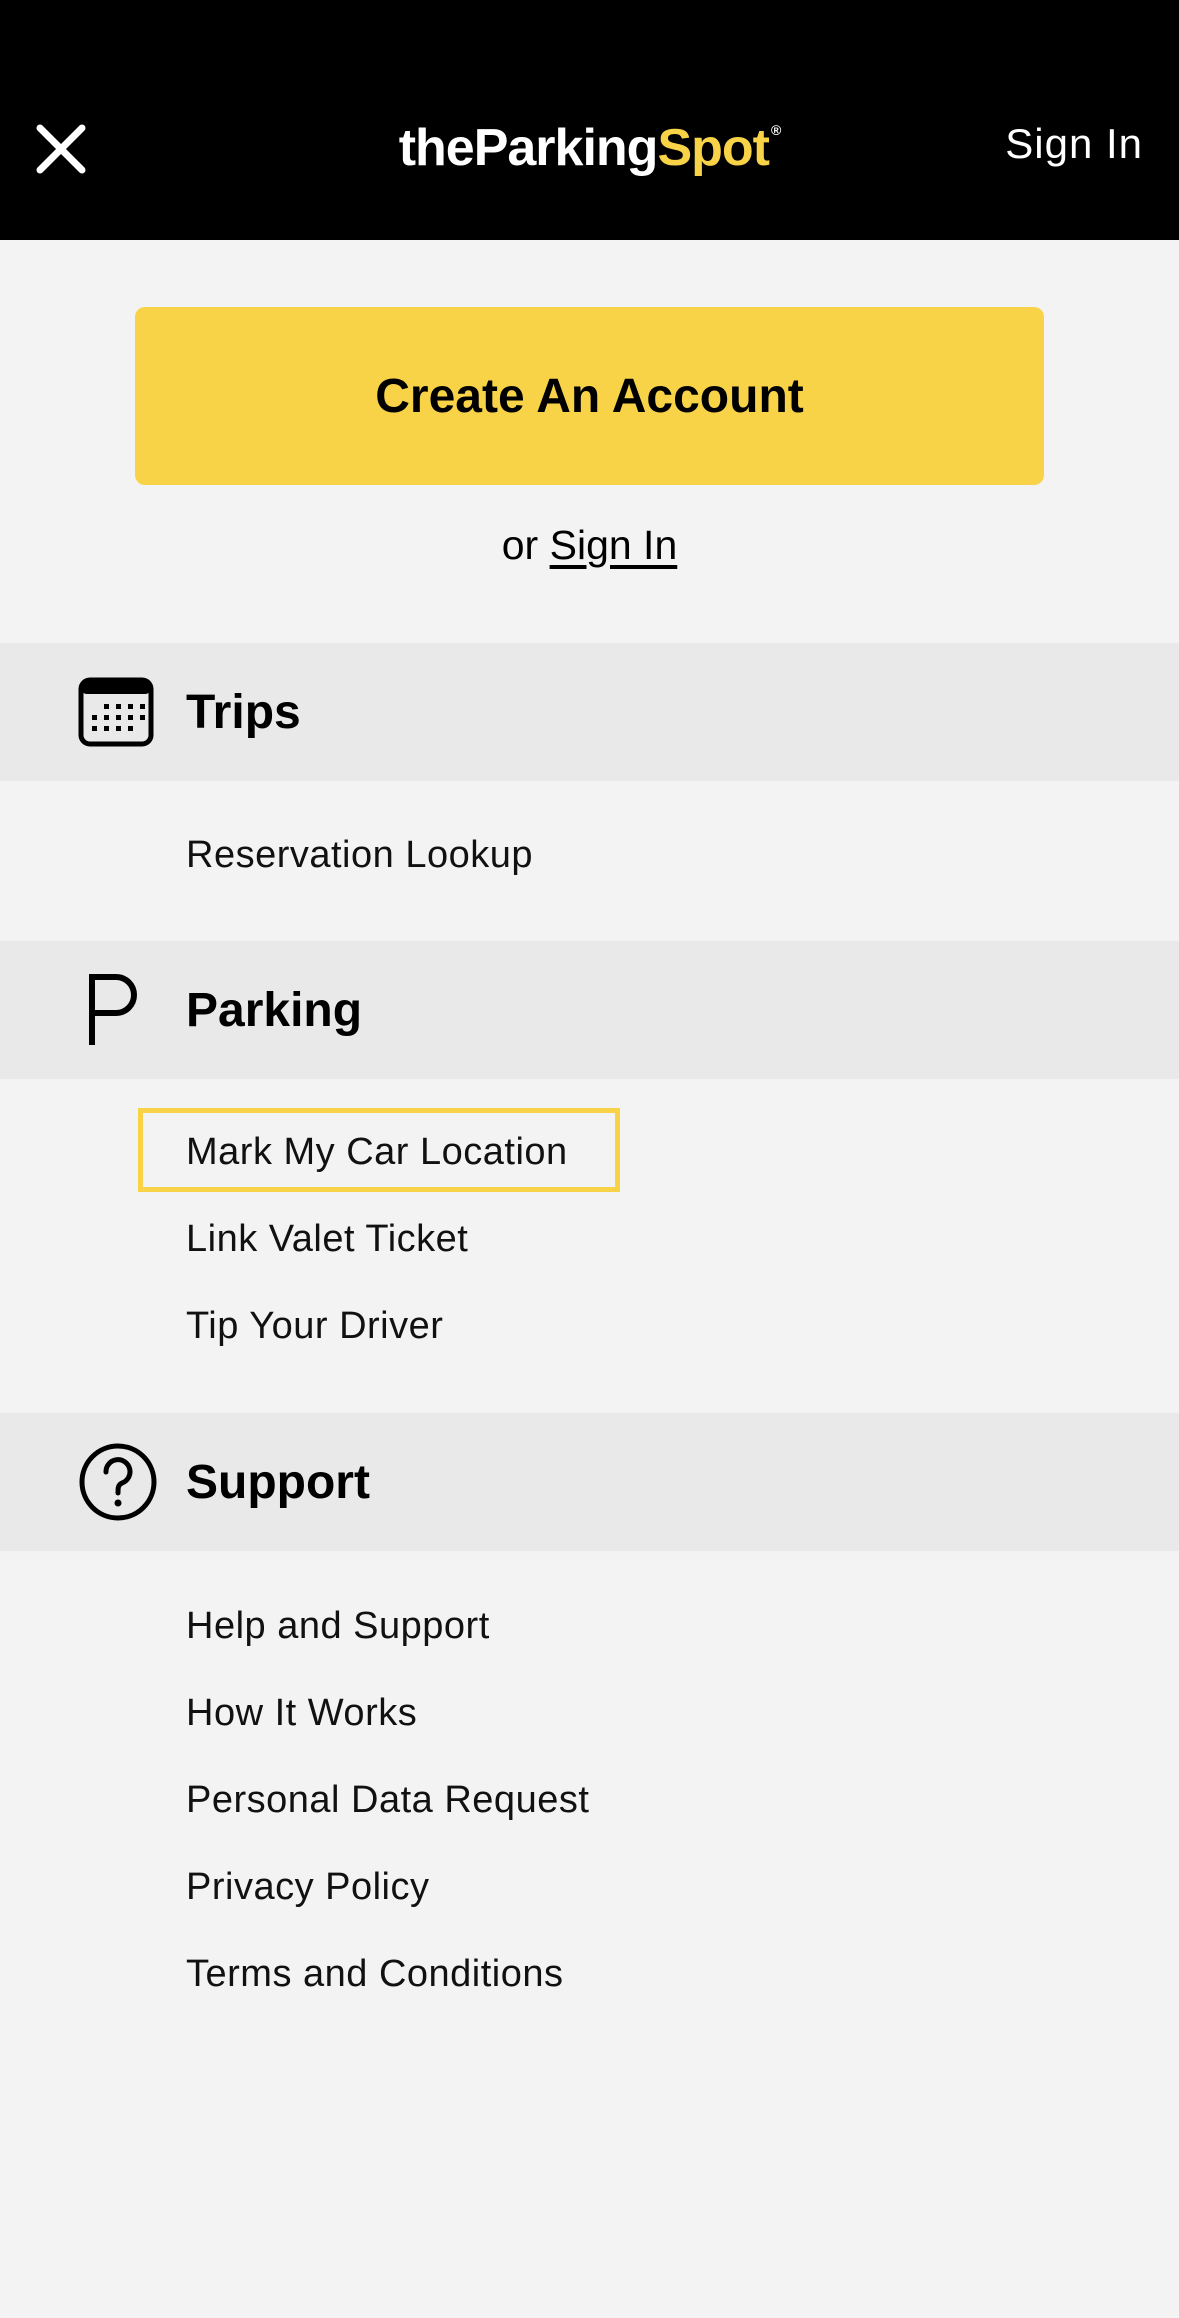 Image resolution: width=1179 pixels, height=2318 pixels. I want to click on menu-item-tip-driver: Tip Your Driver, so click(314, 1326).